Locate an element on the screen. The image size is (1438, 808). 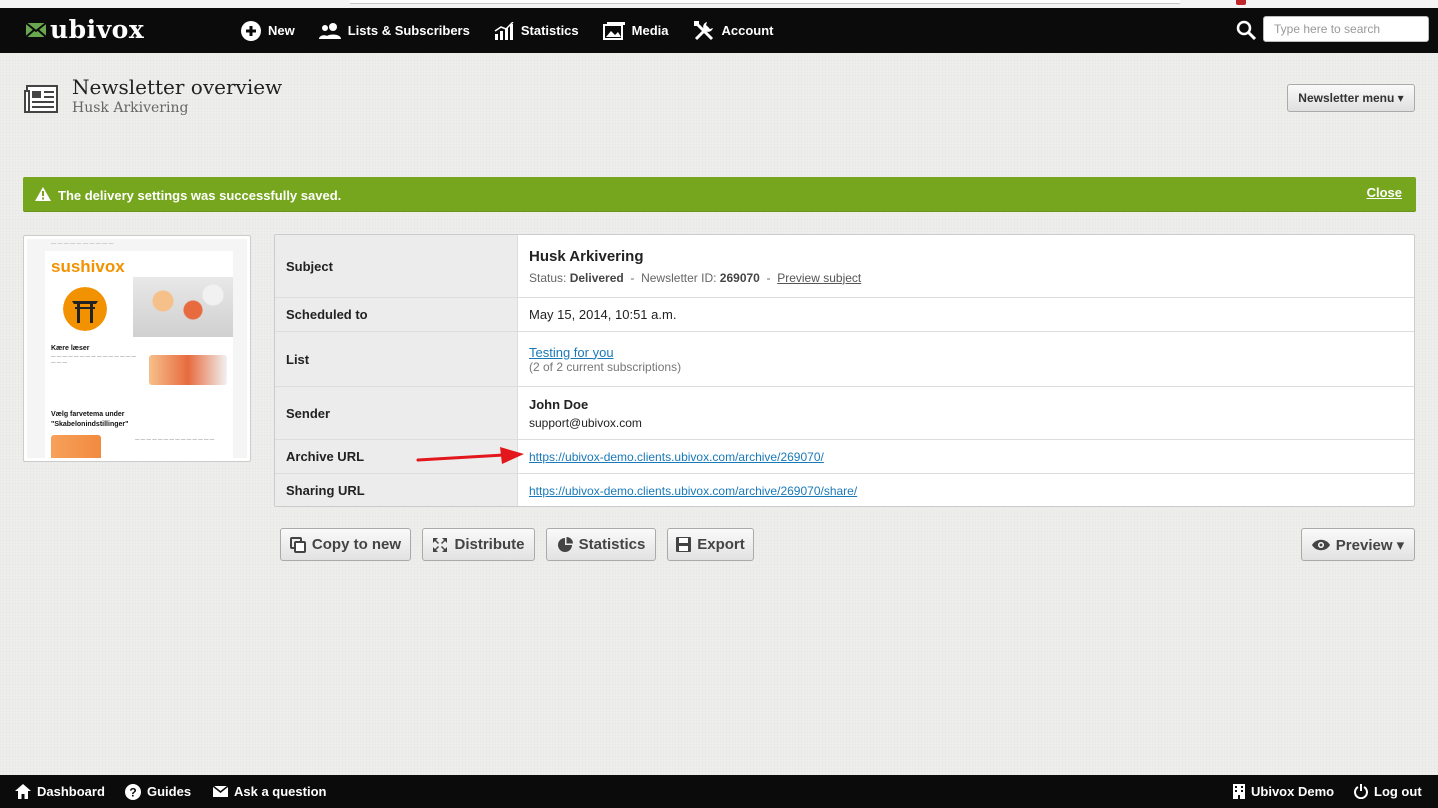
nav-new: New is located at coordinates (268, 30).